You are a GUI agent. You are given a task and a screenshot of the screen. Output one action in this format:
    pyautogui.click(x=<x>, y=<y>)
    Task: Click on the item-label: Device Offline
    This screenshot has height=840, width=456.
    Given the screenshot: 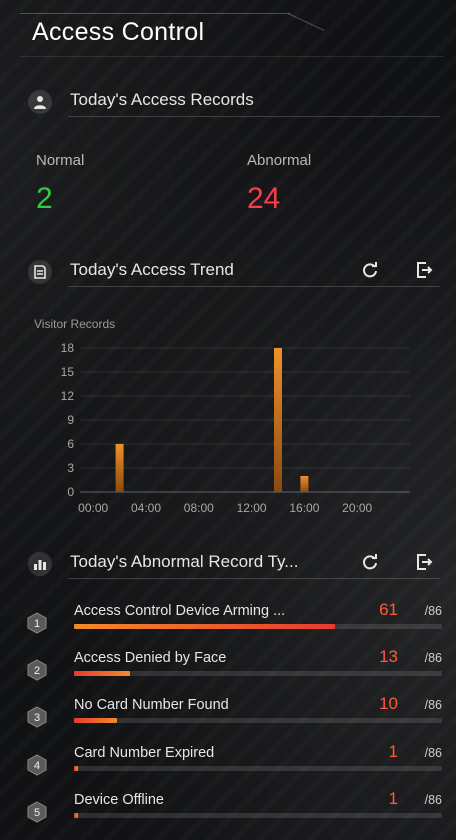 What is the action you would take?
    pyautogui.click(x=119, y=800)
    